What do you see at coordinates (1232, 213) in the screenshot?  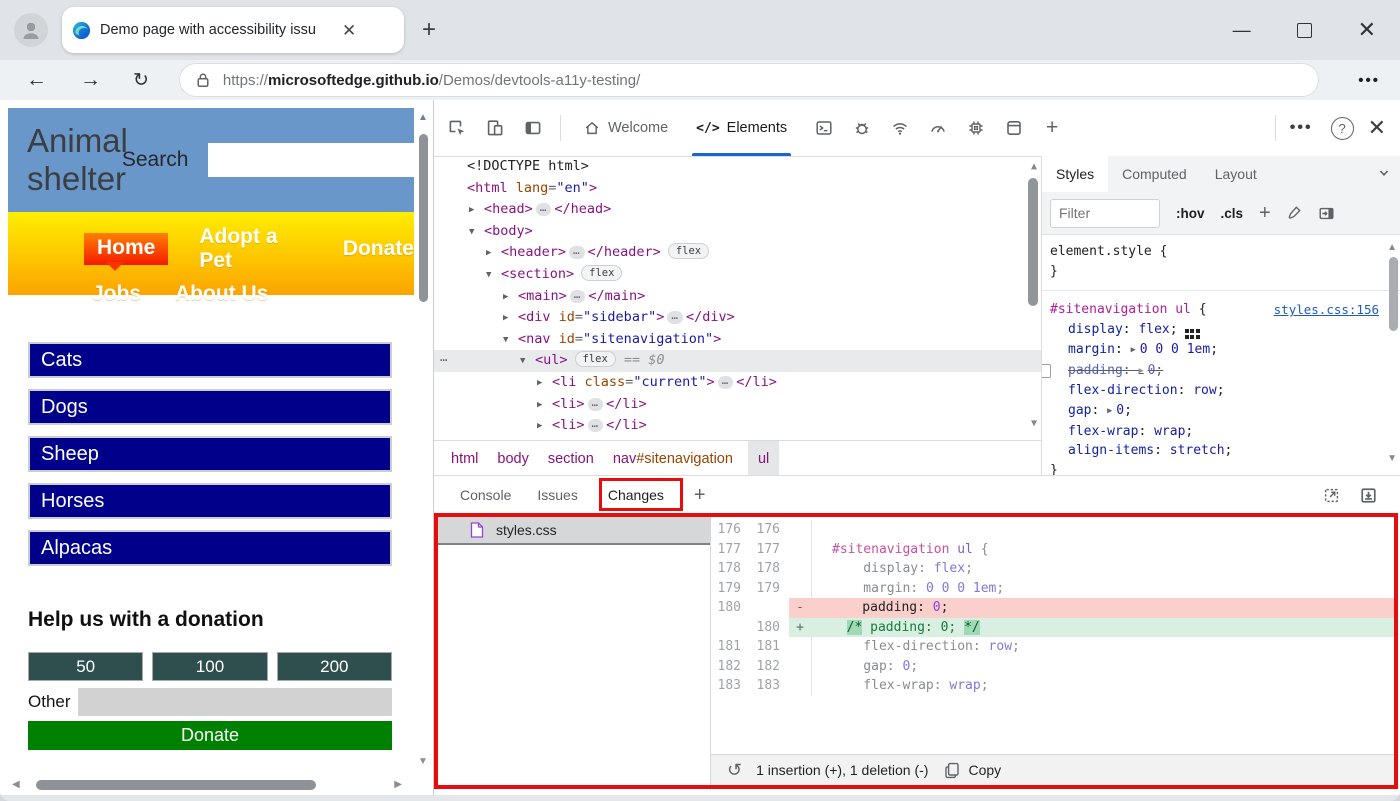 I see `class-toggle: .cls` at bounding box center [1232, 213].